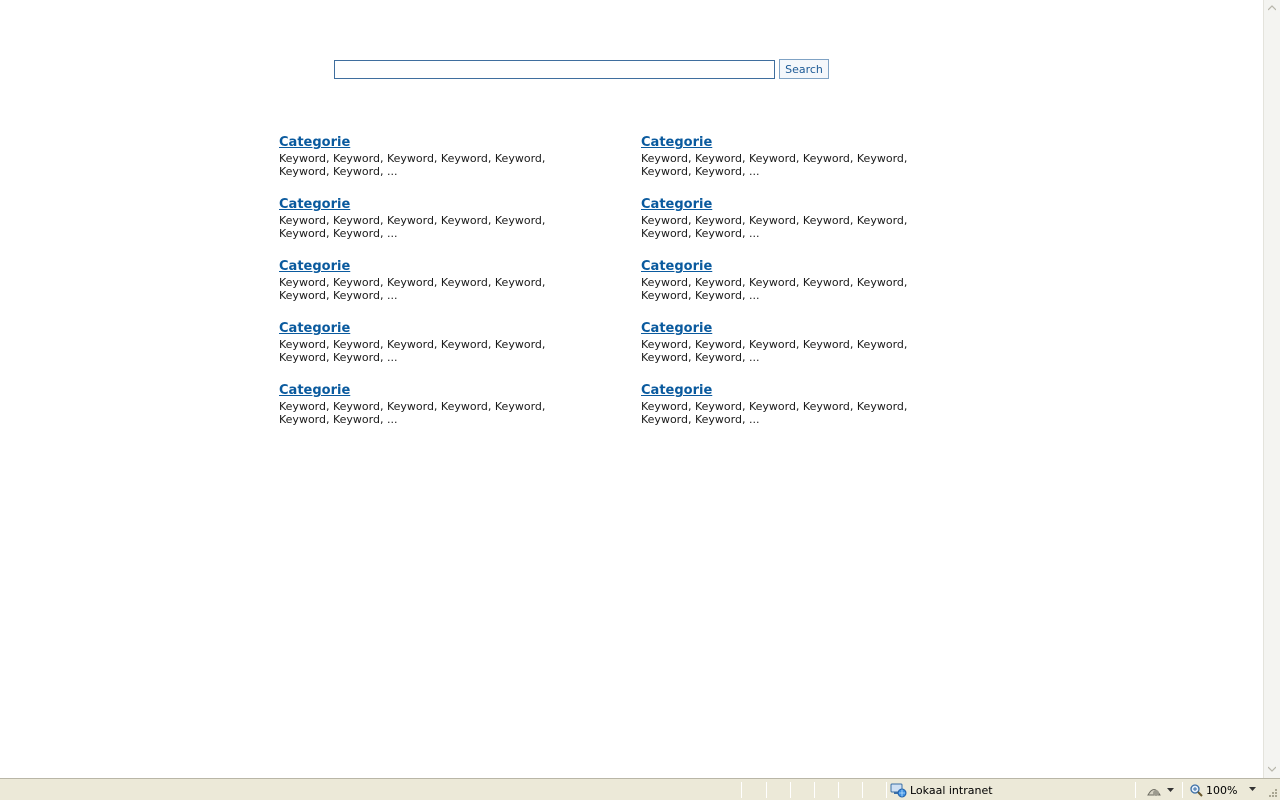 Image resolution: width=1280 pixels, height=800 pixels. Describe the element at coordinates (640, 789) in the screenshot. I see `status-bar: Lokaal intranet 100%` at that location.